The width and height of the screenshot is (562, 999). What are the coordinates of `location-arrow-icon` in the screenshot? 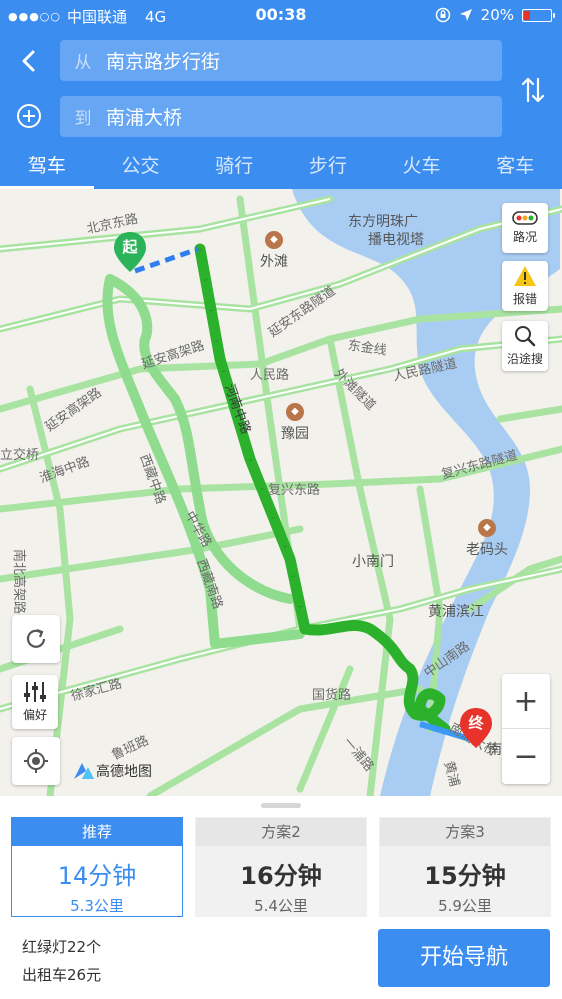 It's located at (465, 15).